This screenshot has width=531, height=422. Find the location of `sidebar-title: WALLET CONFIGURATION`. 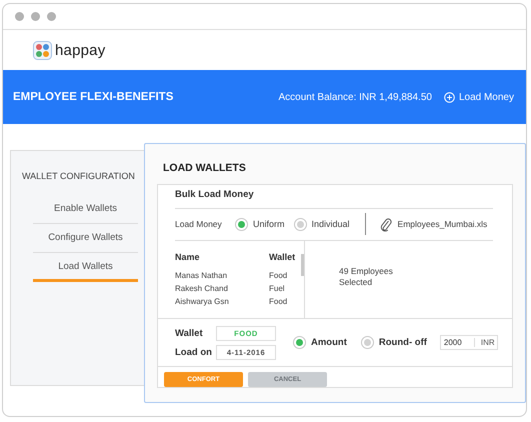

sidebar-title: WALLET CONFIGURATION is located at coordinates (79, 176).